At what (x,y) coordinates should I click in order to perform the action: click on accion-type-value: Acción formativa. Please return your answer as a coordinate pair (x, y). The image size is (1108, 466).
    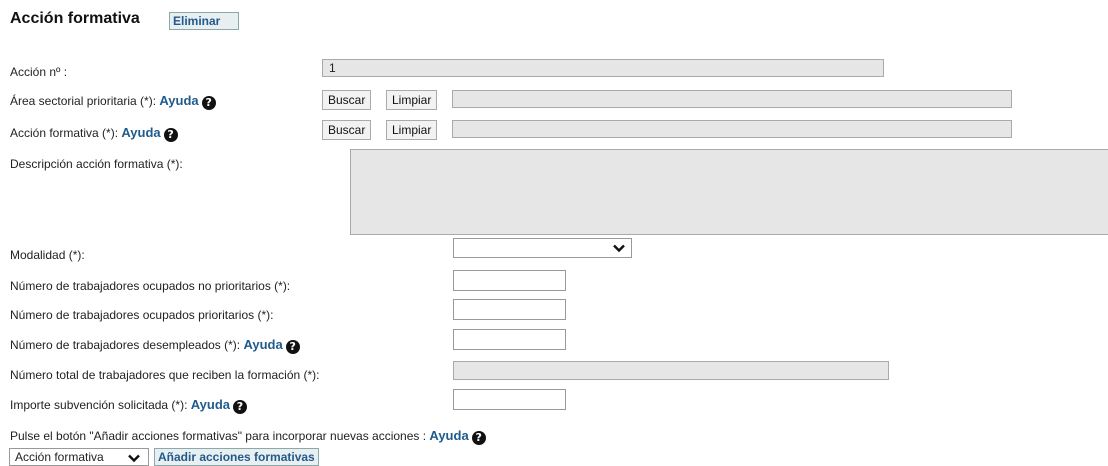
    Looking at the image, I should click on (59, 457).